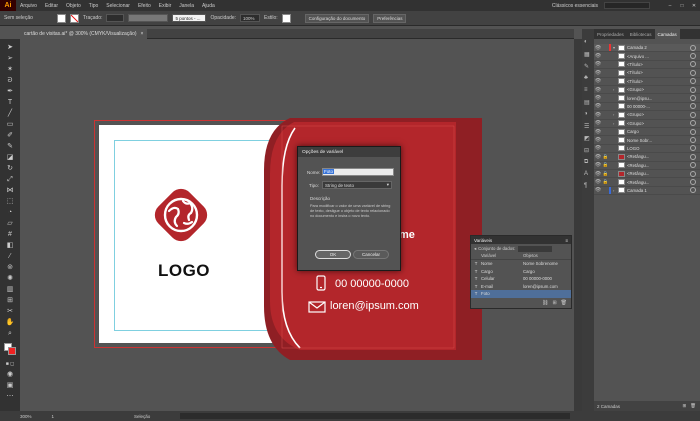 The height and width of the screenshot is (421, 700). Describe the element at coordinates (586, 162) in the screenshot. I see `pathfinder-panel-icon: ⧉` at that location.